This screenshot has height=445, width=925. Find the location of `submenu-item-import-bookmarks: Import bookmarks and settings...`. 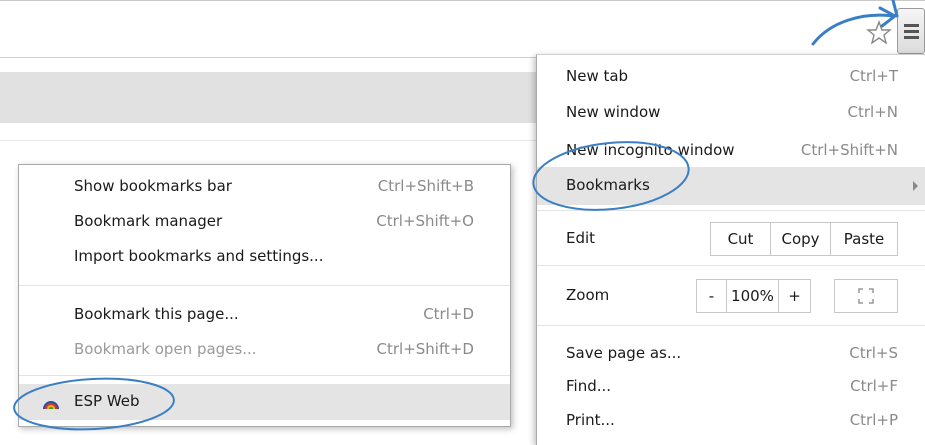

submenu-item-import-bookmarks: Import bookmarks and settings... is located at coordinates (264, 257).